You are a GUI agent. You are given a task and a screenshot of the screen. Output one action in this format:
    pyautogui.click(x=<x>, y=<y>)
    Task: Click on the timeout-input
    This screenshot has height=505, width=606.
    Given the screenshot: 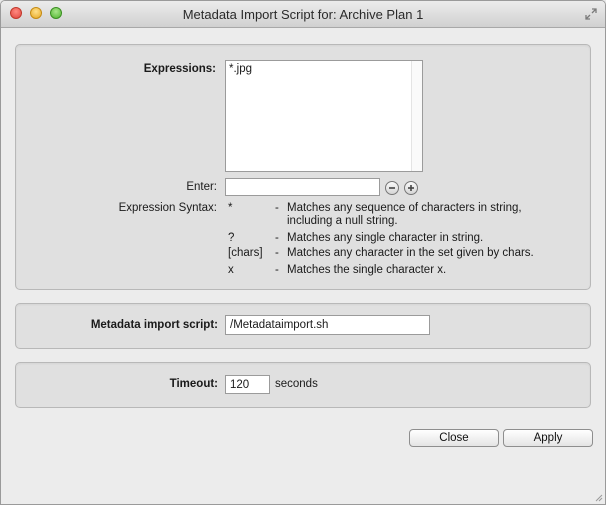 What is the action you would take?
    pyautogui.click(x=247, y=384)
    